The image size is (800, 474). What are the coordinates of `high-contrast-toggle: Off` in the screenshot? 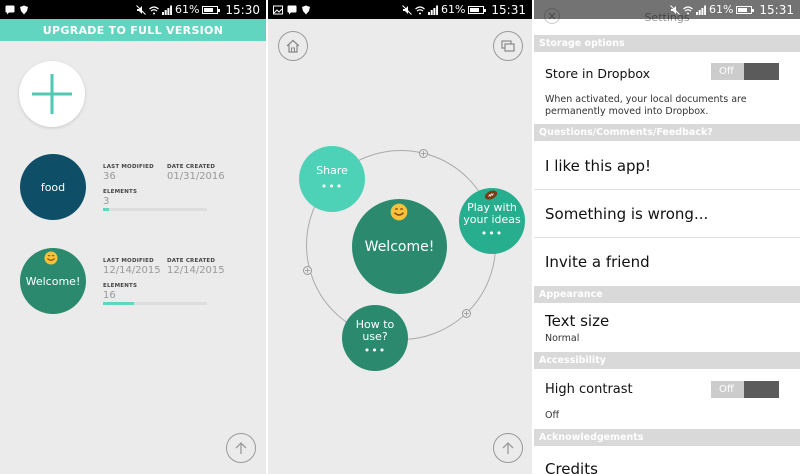 It's located at (745, 389).